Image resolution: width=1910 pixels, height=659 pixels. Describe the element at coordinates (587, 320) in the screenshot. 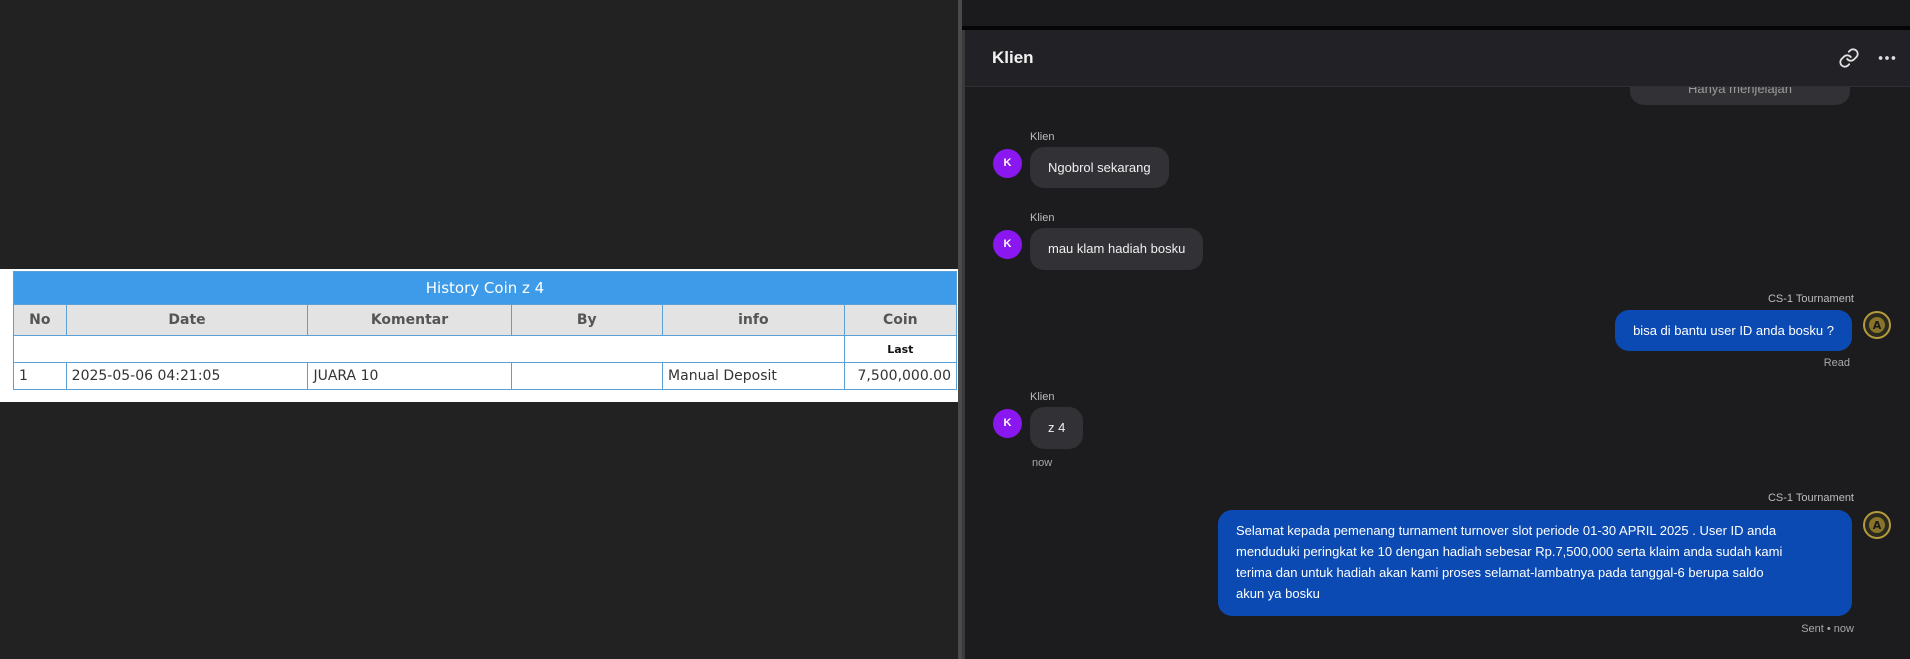

I see `col-by: By` at that location.